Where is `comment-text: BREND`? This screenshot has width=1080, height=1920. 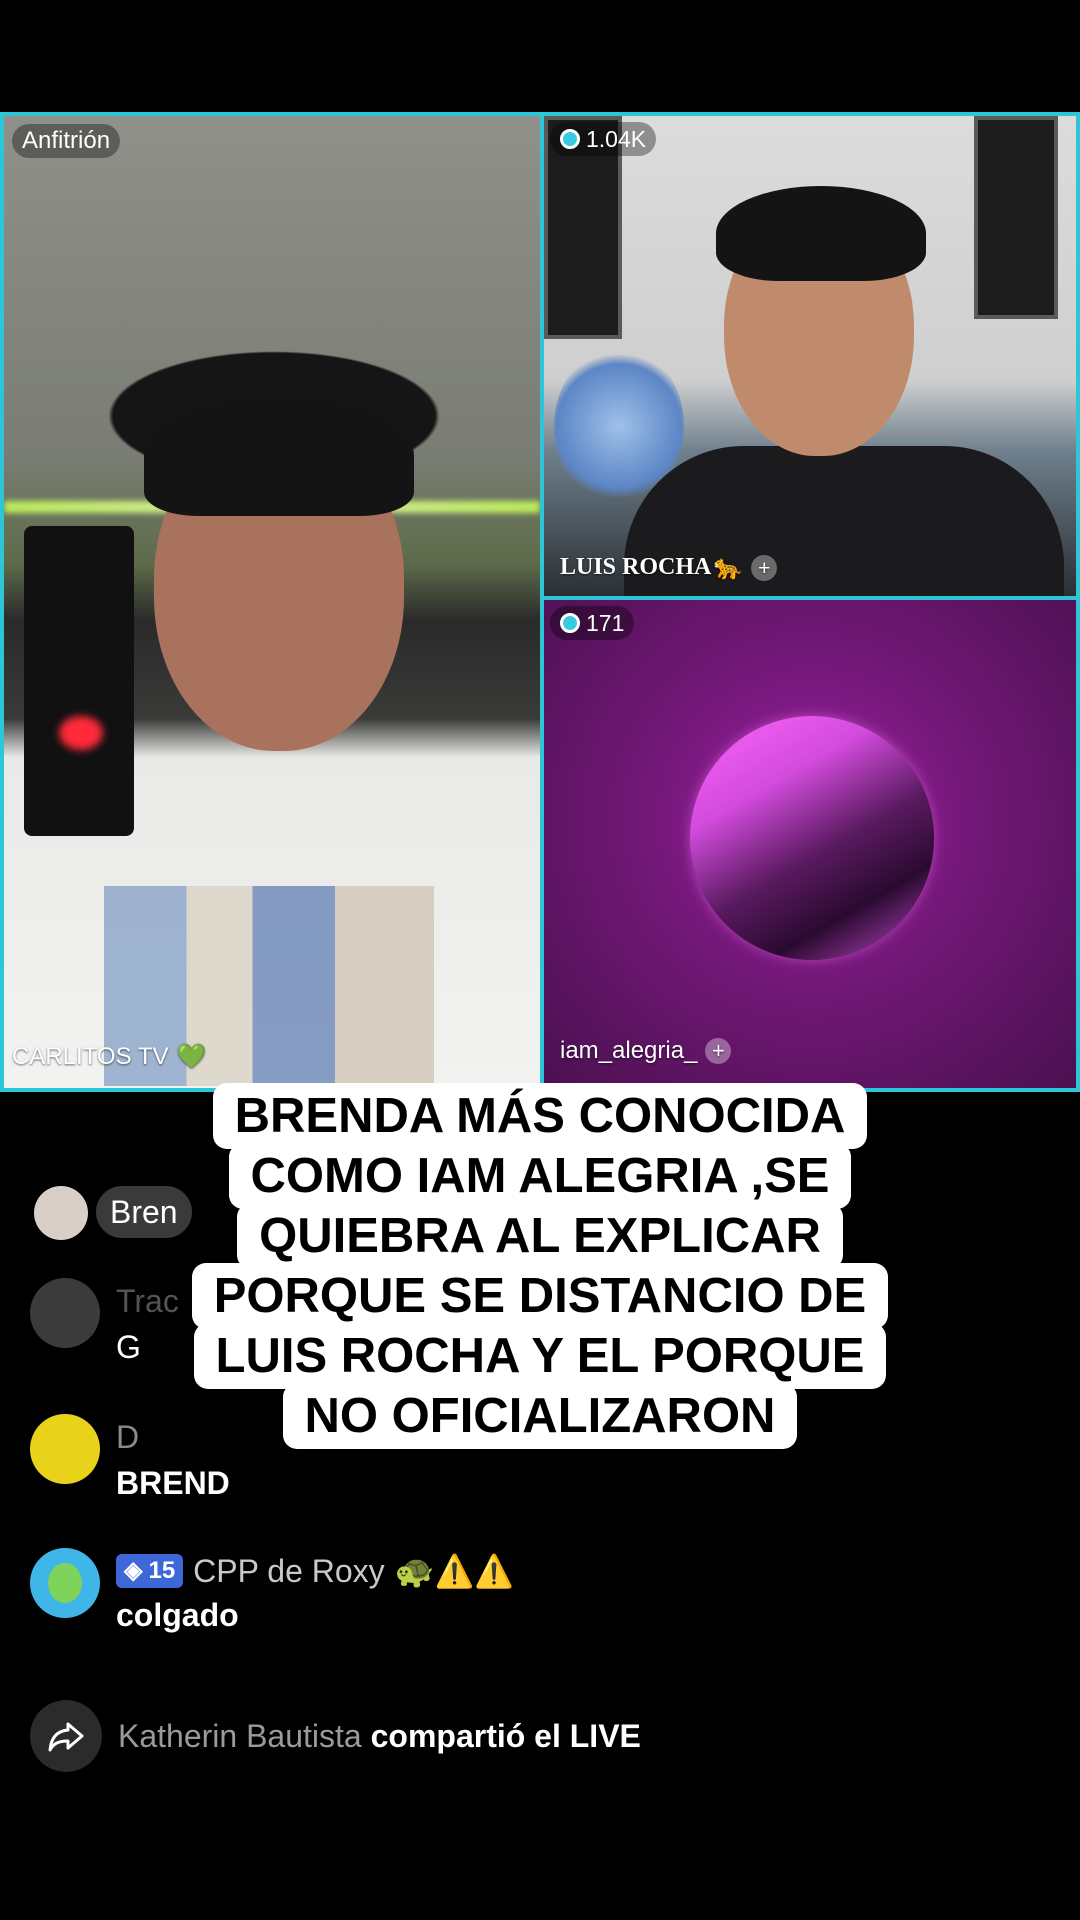 comment-text: BREND is located at coordinates (173, 1483).